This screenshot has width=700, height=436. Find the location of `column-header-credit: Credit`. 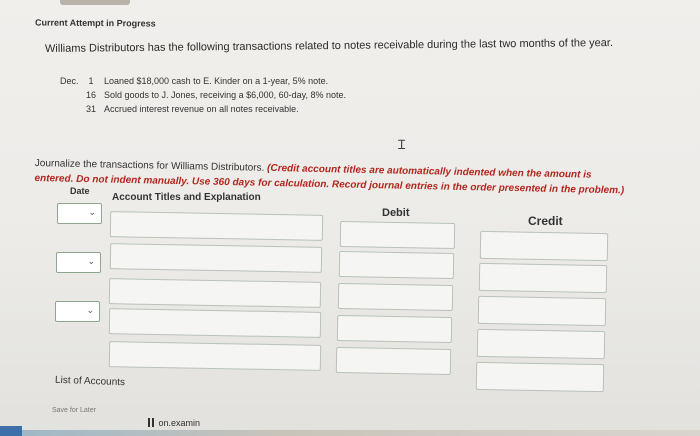

column-header-credit: Credit is located at coordinates (545, 221).